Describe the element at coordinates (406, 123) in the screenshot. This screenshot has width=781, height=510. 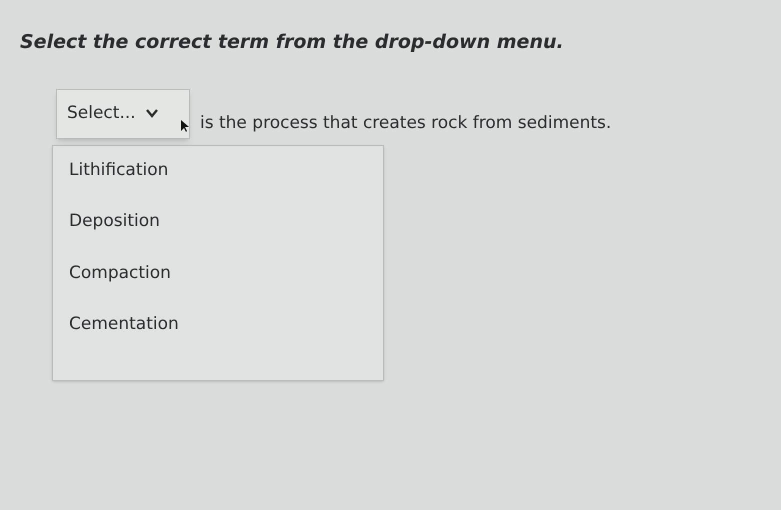
I see `sentence-text: is the process that creates rock from sediments.` at that location.